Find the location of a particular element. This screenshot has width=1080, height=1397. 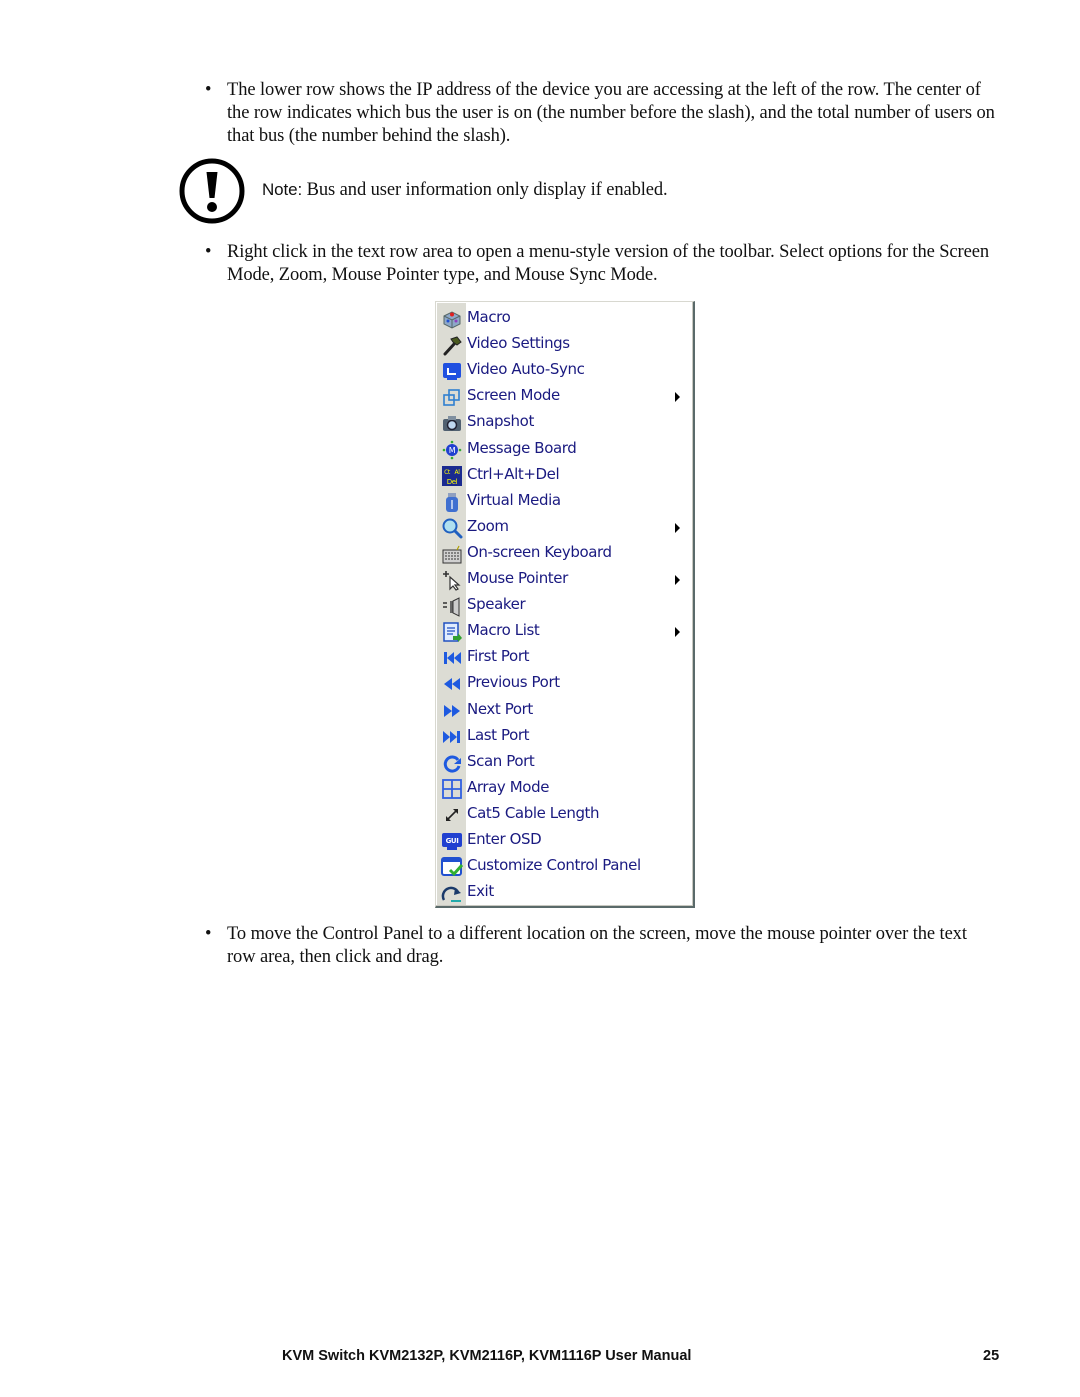

menu-item-label: Virtual Media is located at coordinates (514, 499).